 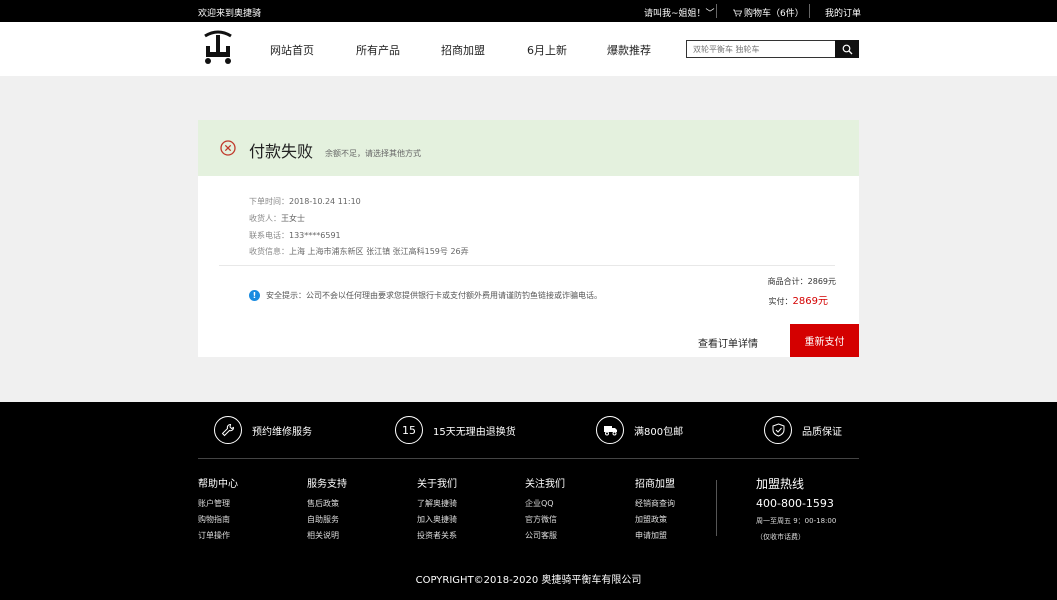 I want to click on cart-link: 购物车（6件）, so click(x=768, y=12).